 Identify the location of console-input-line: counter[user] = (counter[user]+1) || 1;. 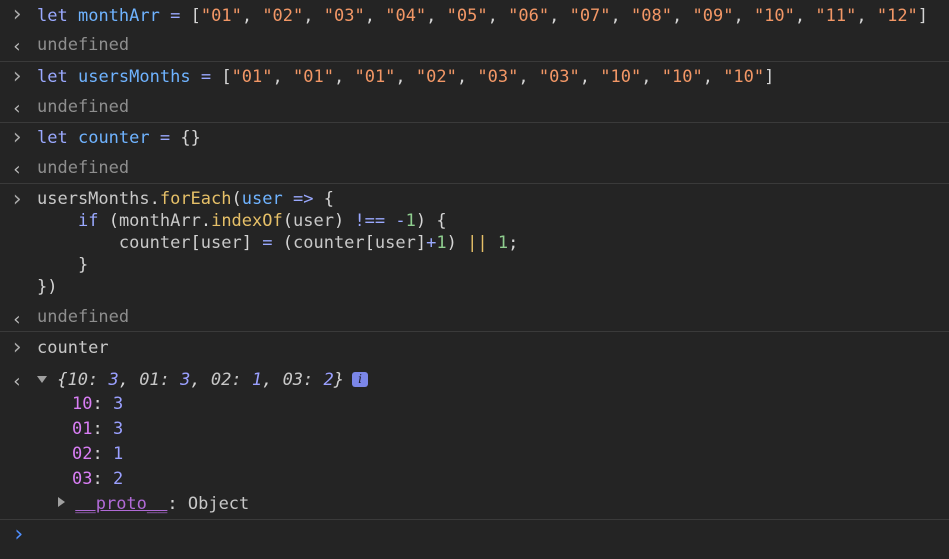
(277, 243).